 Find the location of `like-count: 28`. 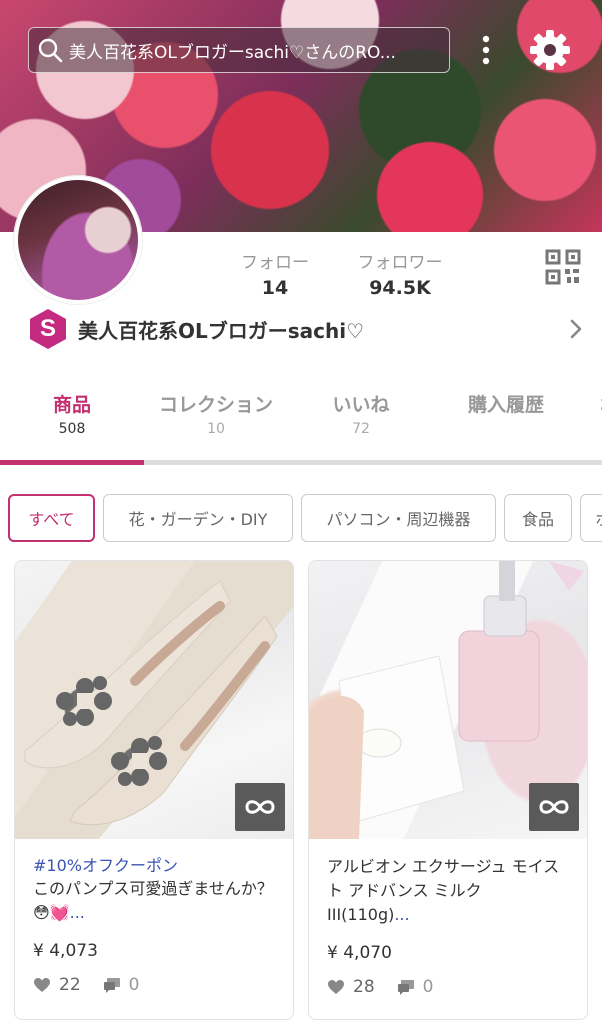

like-count: 28 is located at coordinates (364, 987).